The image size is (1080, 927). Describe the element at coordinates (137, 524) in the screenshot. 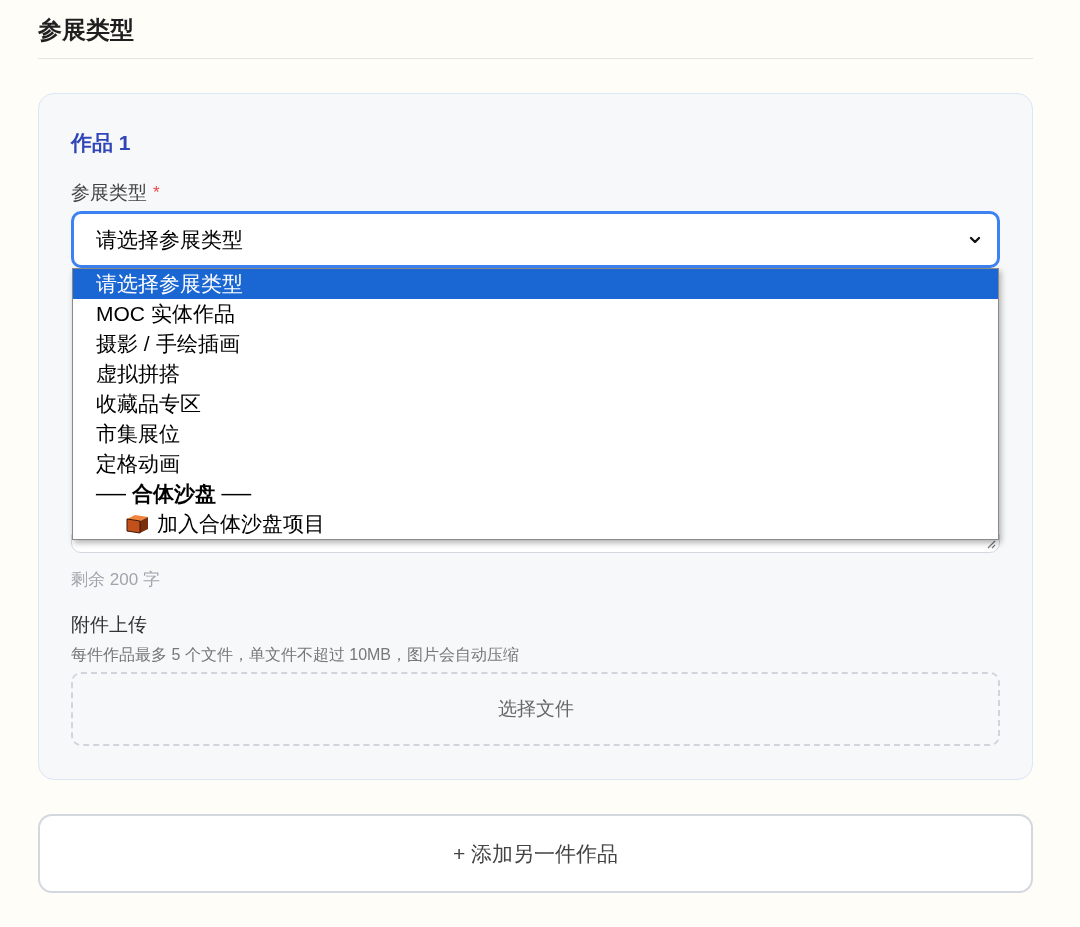

I see `brick-icon` at that location.